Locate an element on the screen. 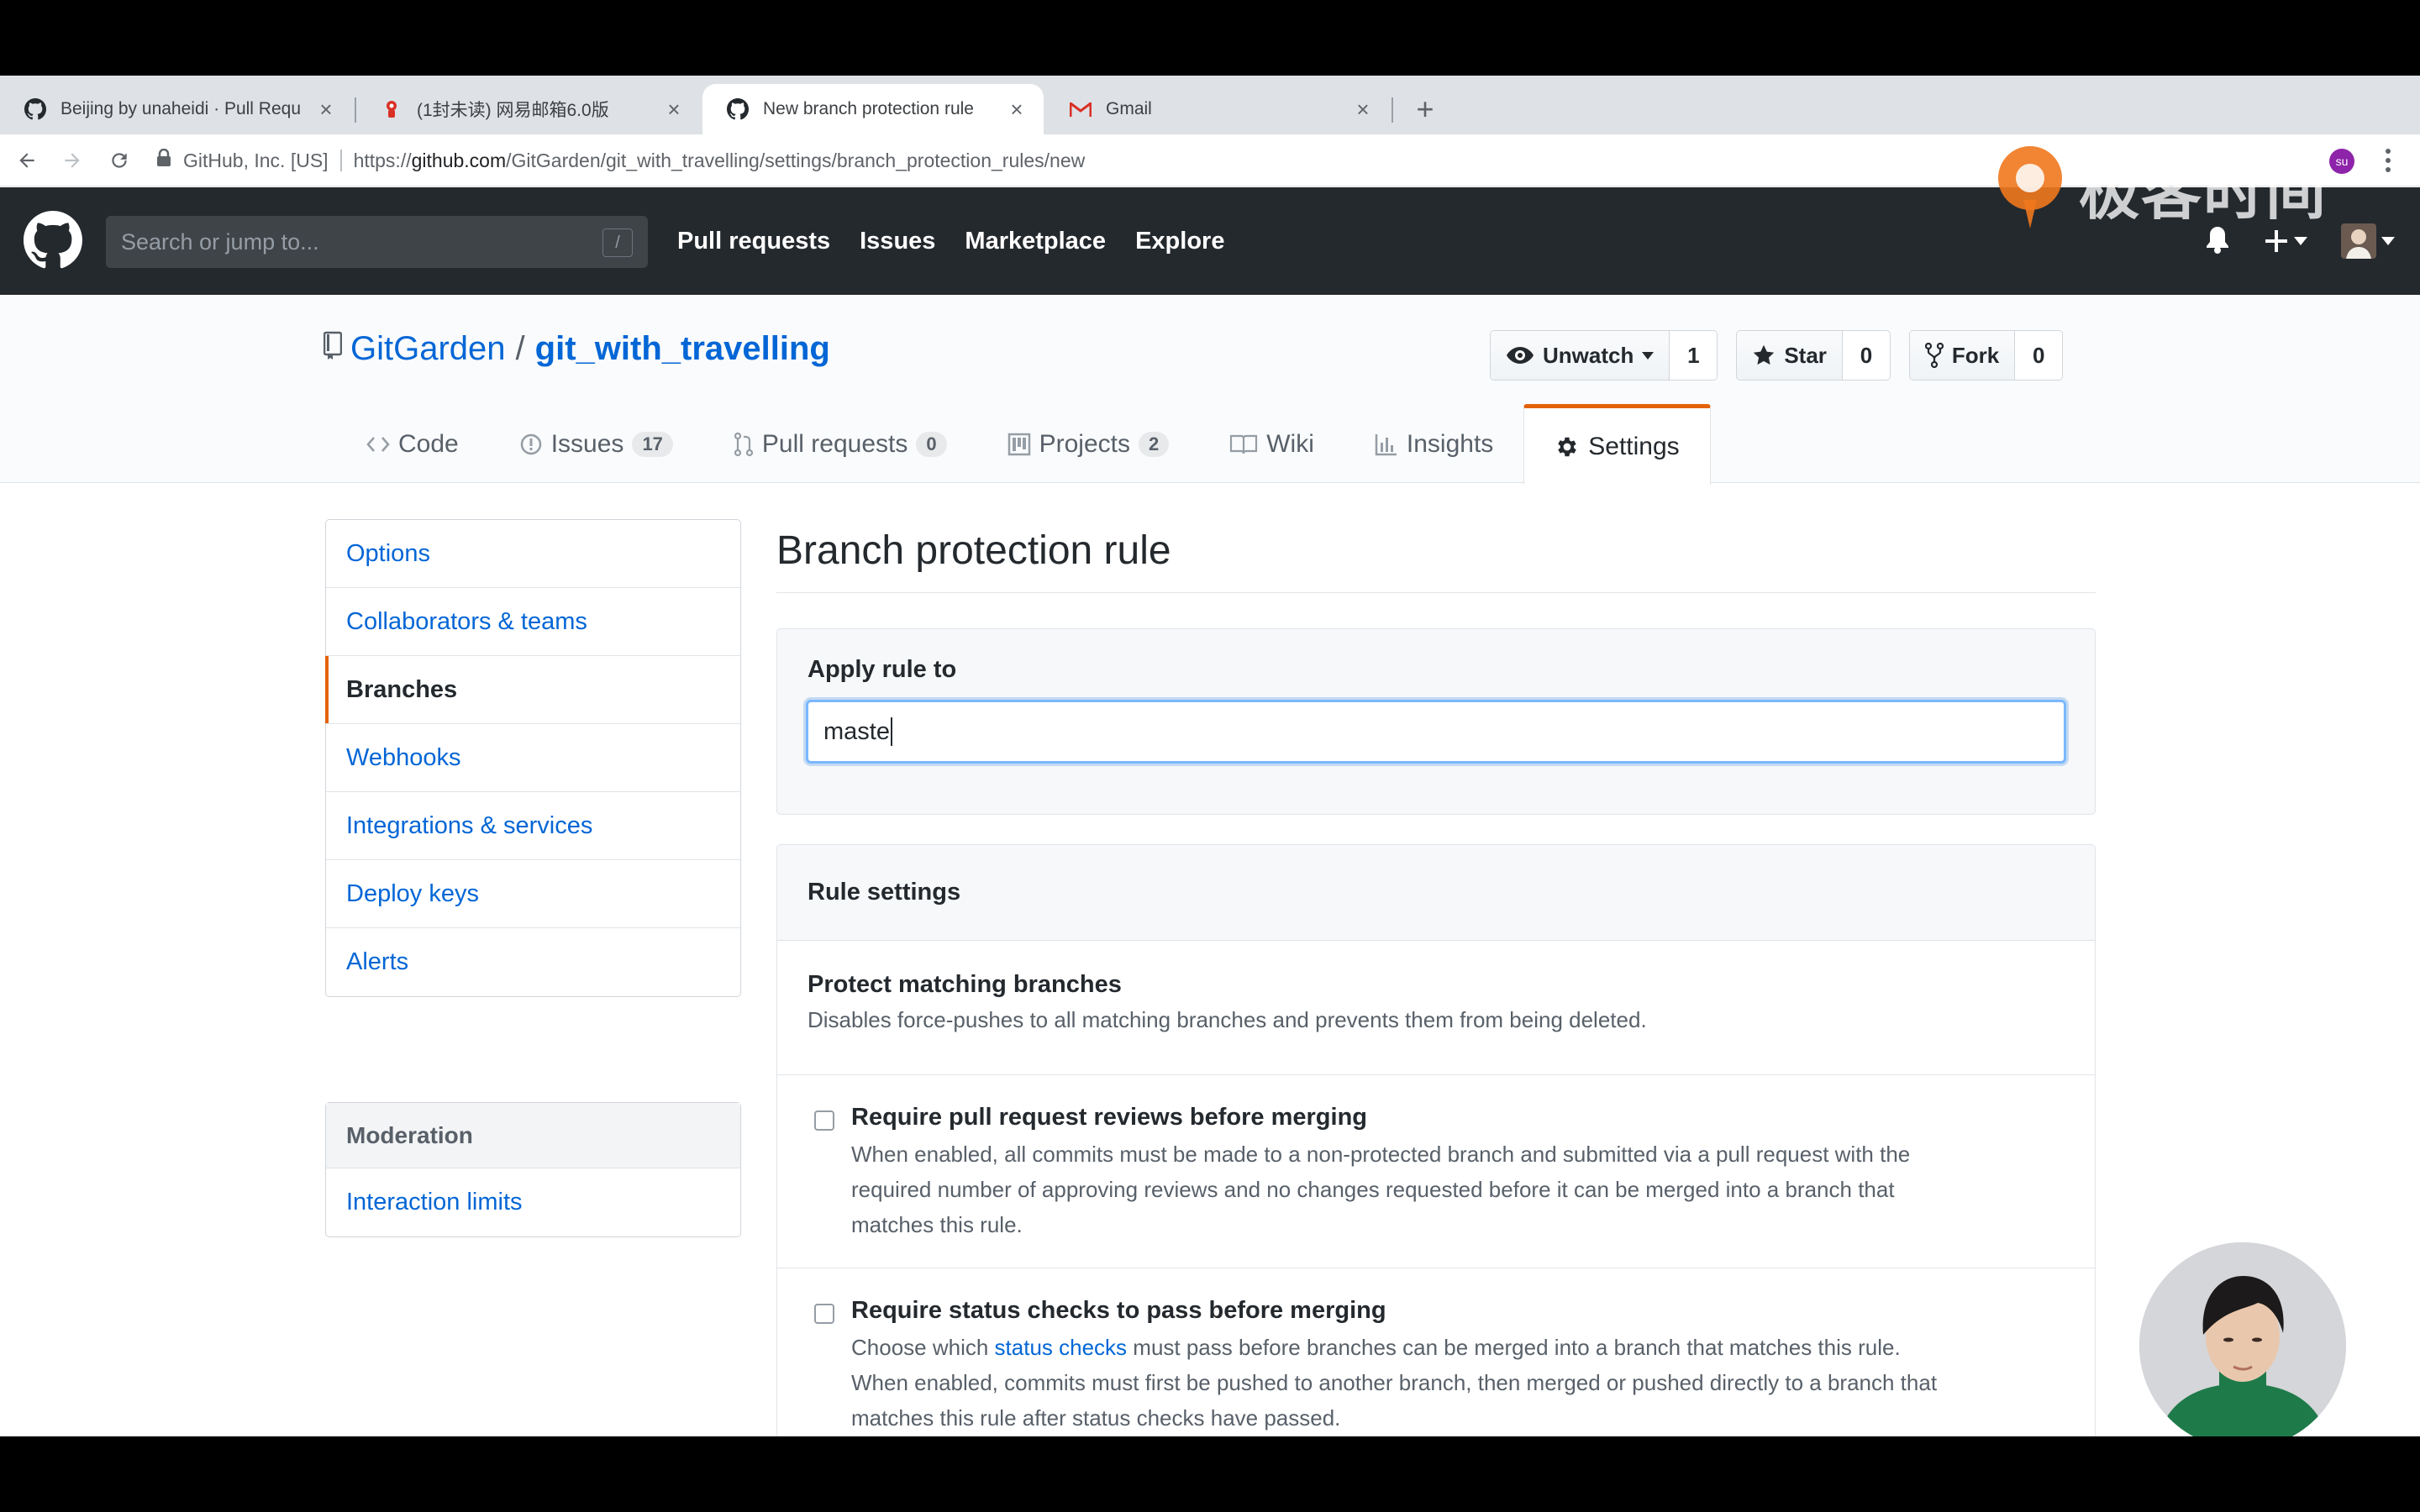 Image resolution: width=2420 pixels, height=1512 pixels. moderation-heading: Moderation is located at coordinates (533, 1135).